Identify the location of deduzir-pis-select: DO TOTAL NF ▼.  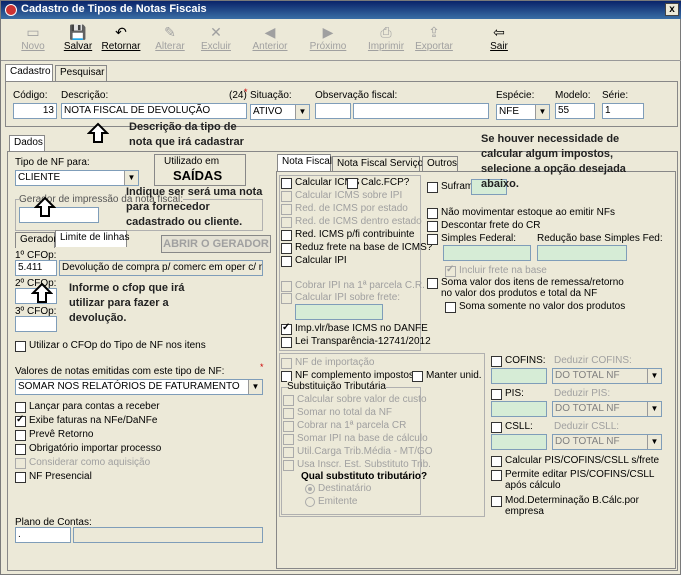
(607, 409).